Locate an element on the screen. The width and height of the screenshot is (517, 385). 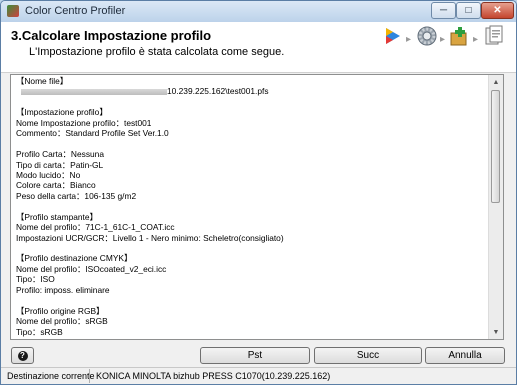
page-title: 3.Calcolare Impostazione profilo is located at coordinates (111, 35).